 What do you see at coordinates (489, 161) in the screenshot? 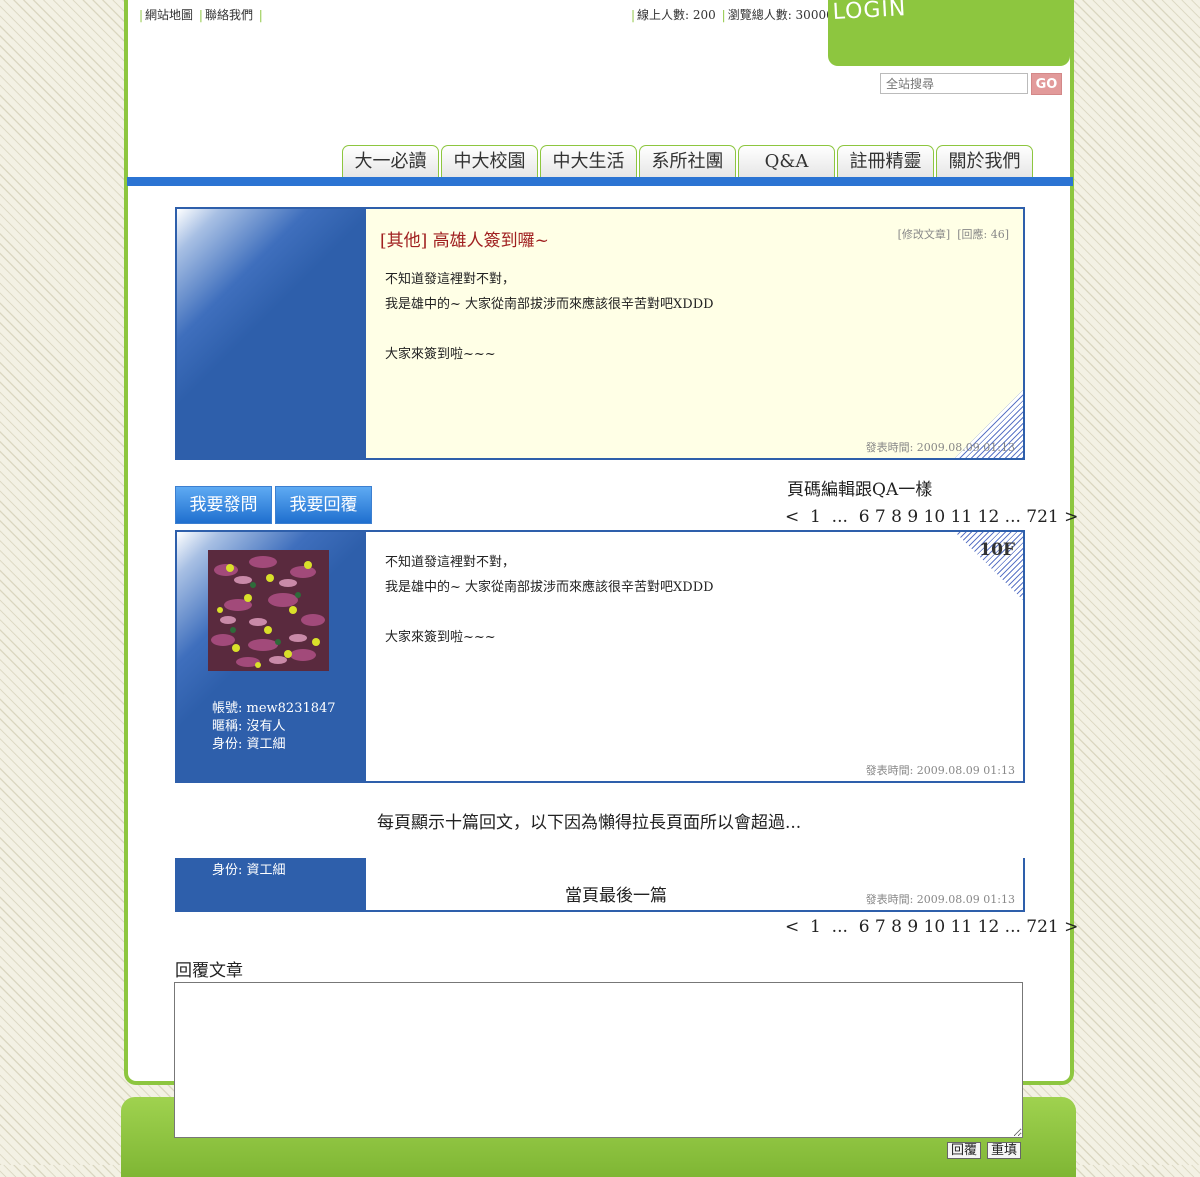
I see `tab-campus: 中大校園` at bounding box center [489, 161].